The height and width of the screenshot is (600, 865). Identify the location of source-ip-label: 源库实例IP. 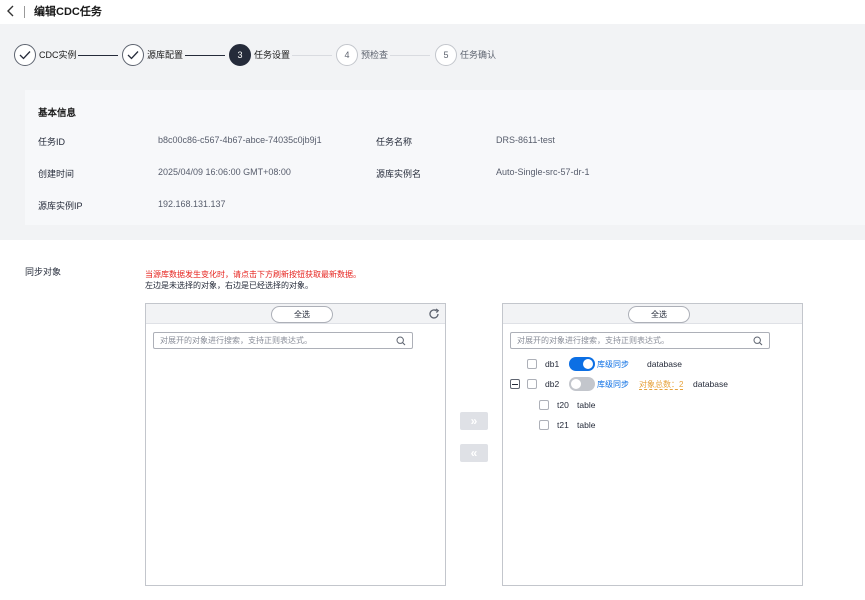
(60, 206).